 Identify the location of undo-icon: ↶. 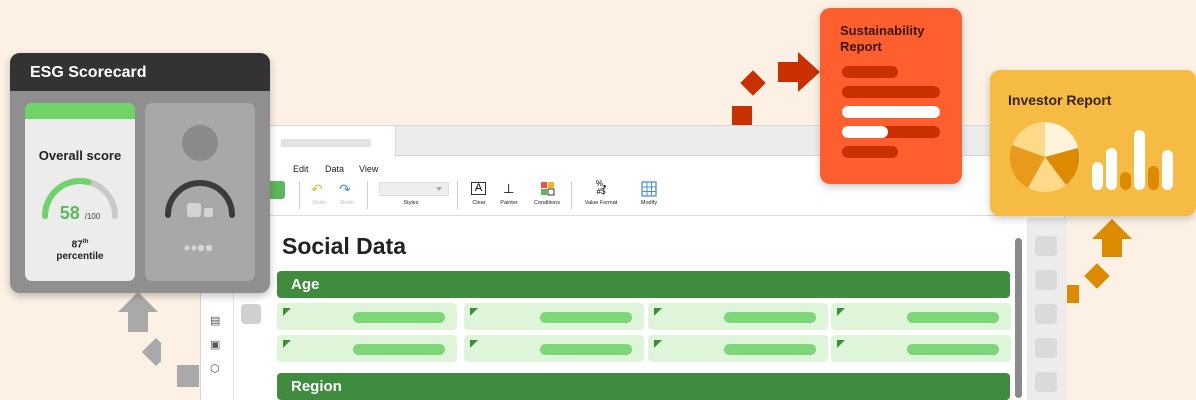
(317, 189).